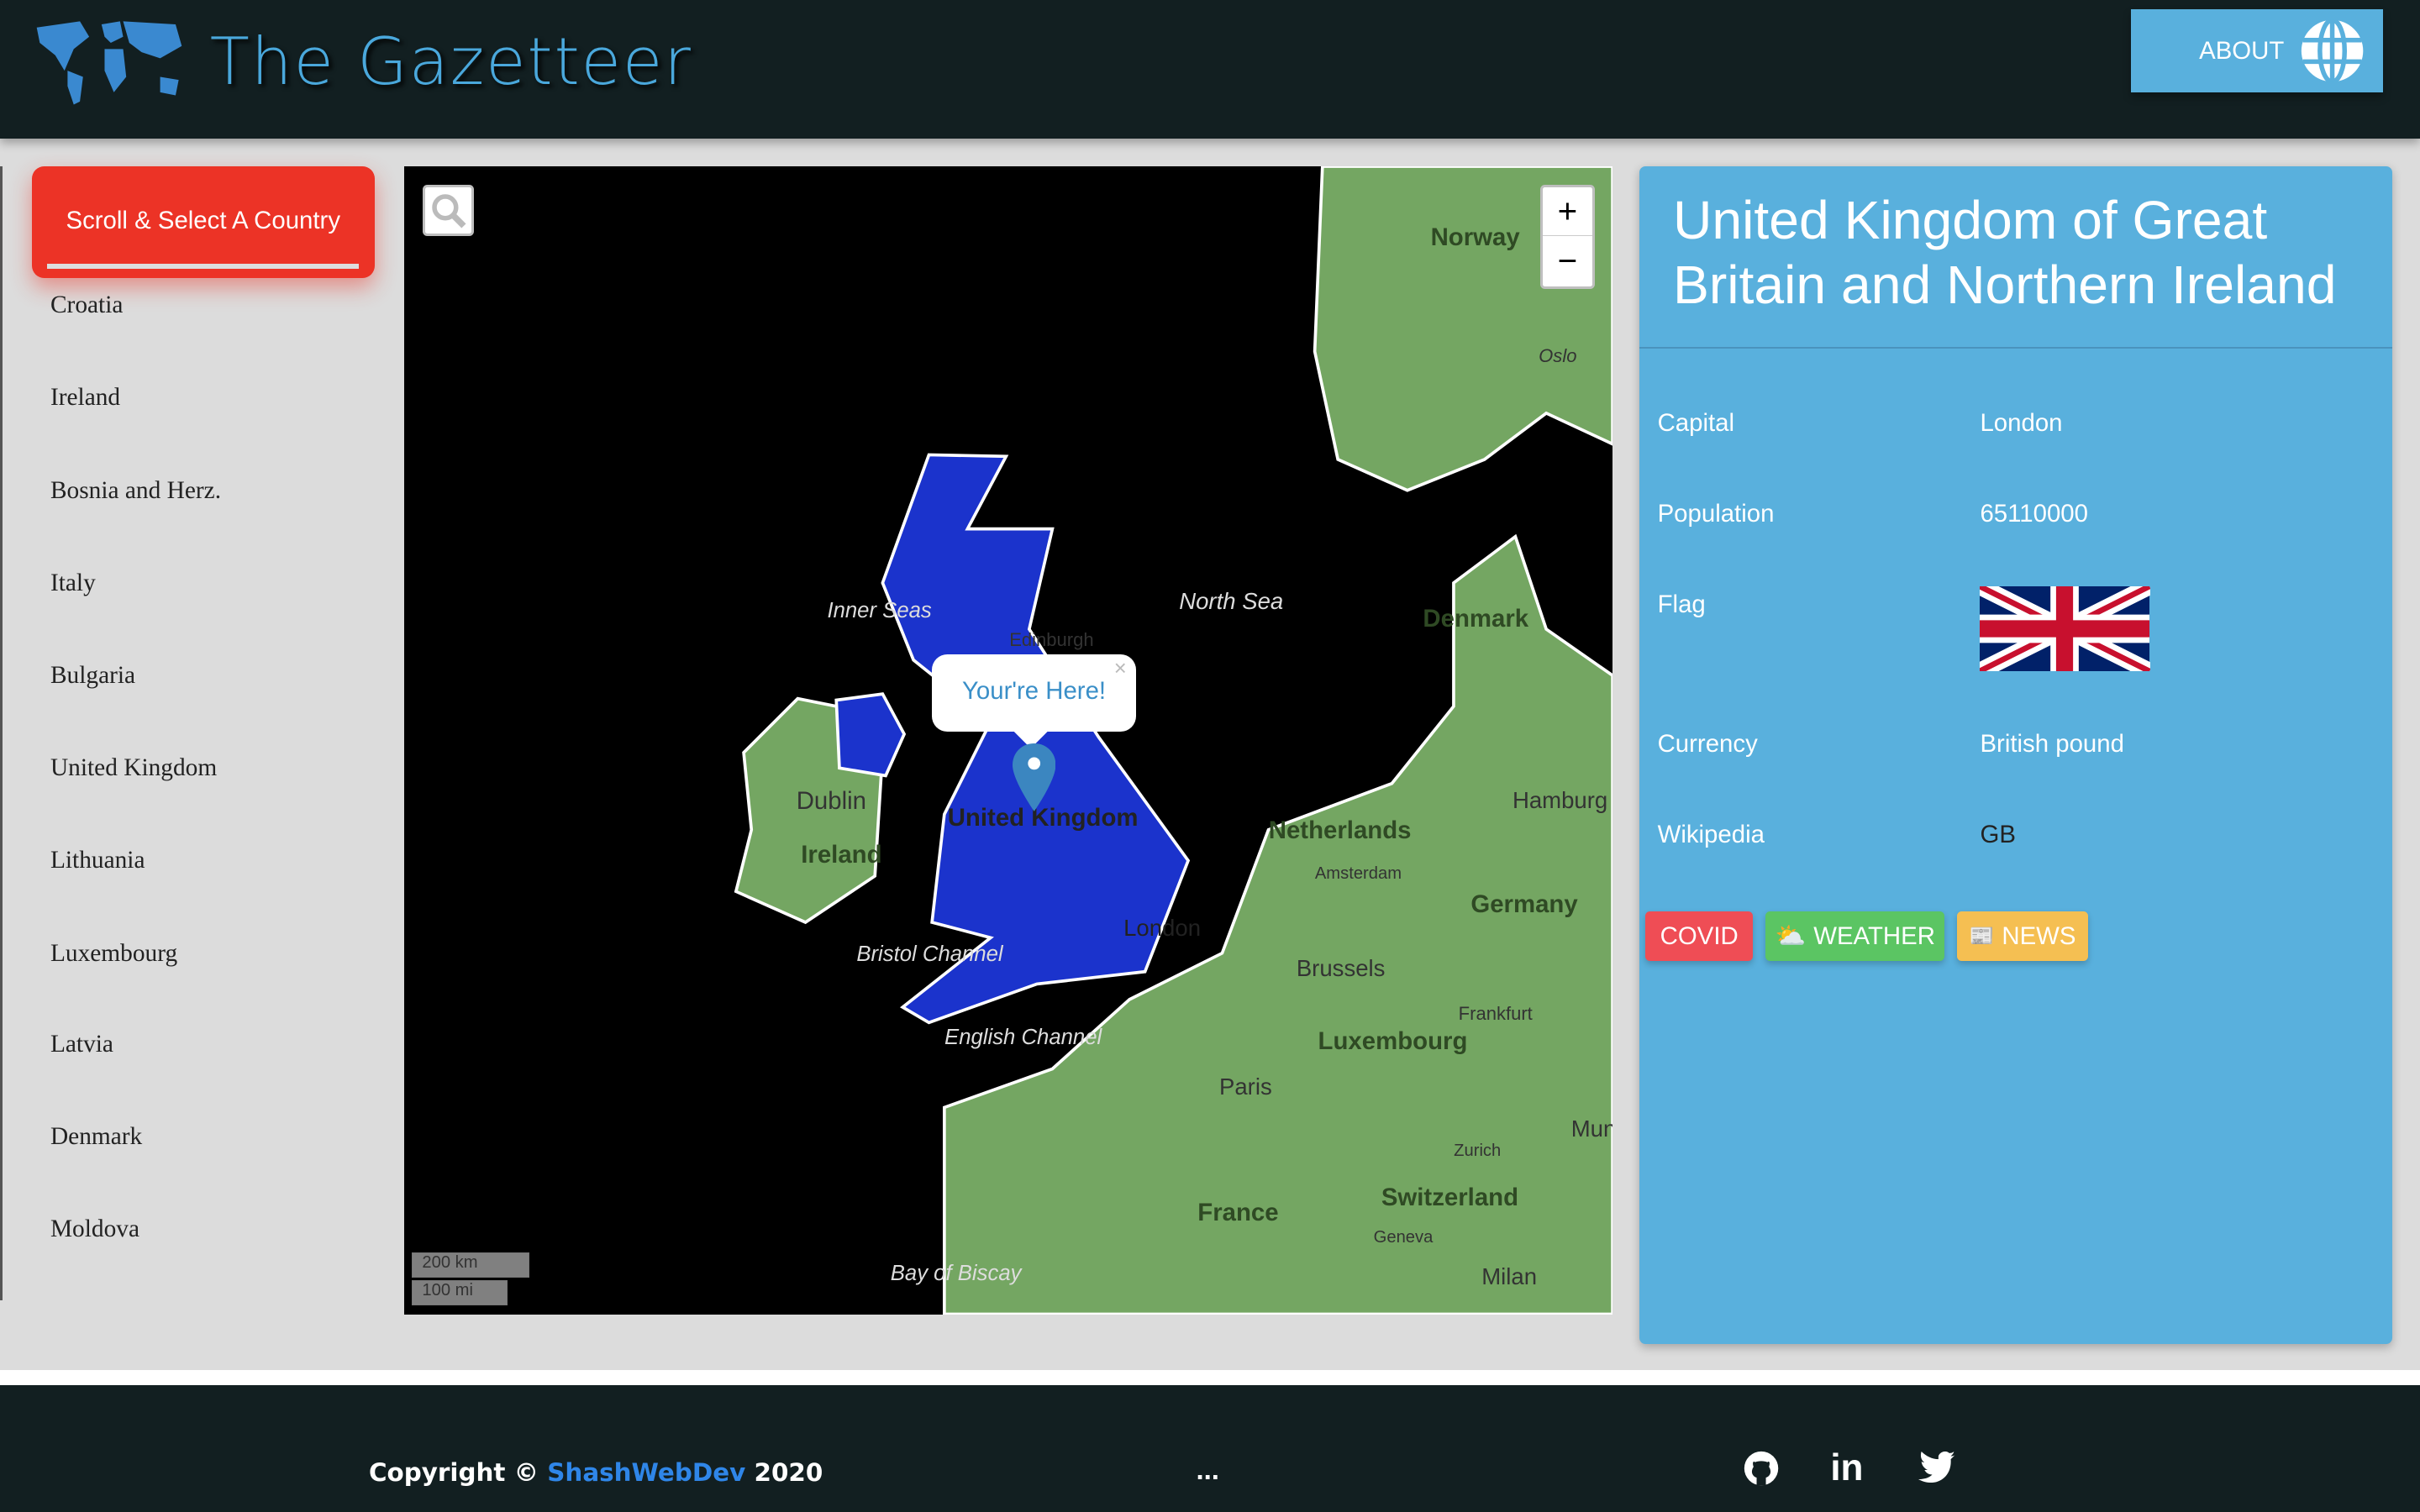 The image size is (2420, 1512). What do you see at coordinates (1847, 1468) in the screenshot?
I see `linkedin-icon: in` at bounding box center [1847, 1468].